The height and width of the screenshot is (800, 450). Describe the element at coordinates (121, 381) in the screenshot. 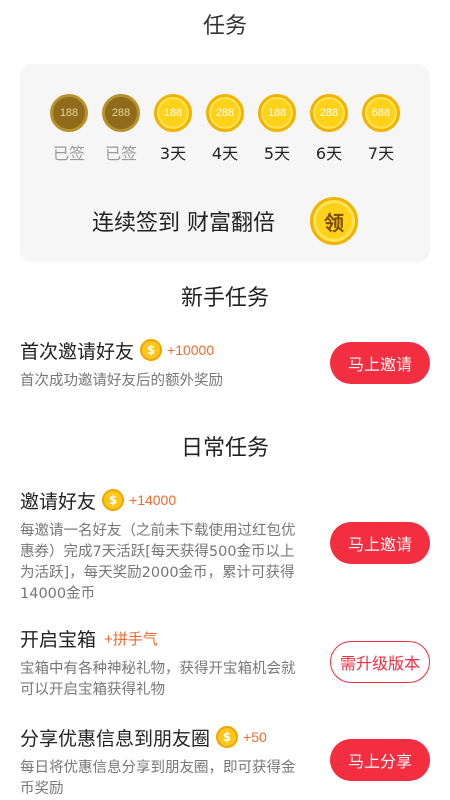

I see `task-description: 首次成功邀请好友后的额外奖励` at that location.